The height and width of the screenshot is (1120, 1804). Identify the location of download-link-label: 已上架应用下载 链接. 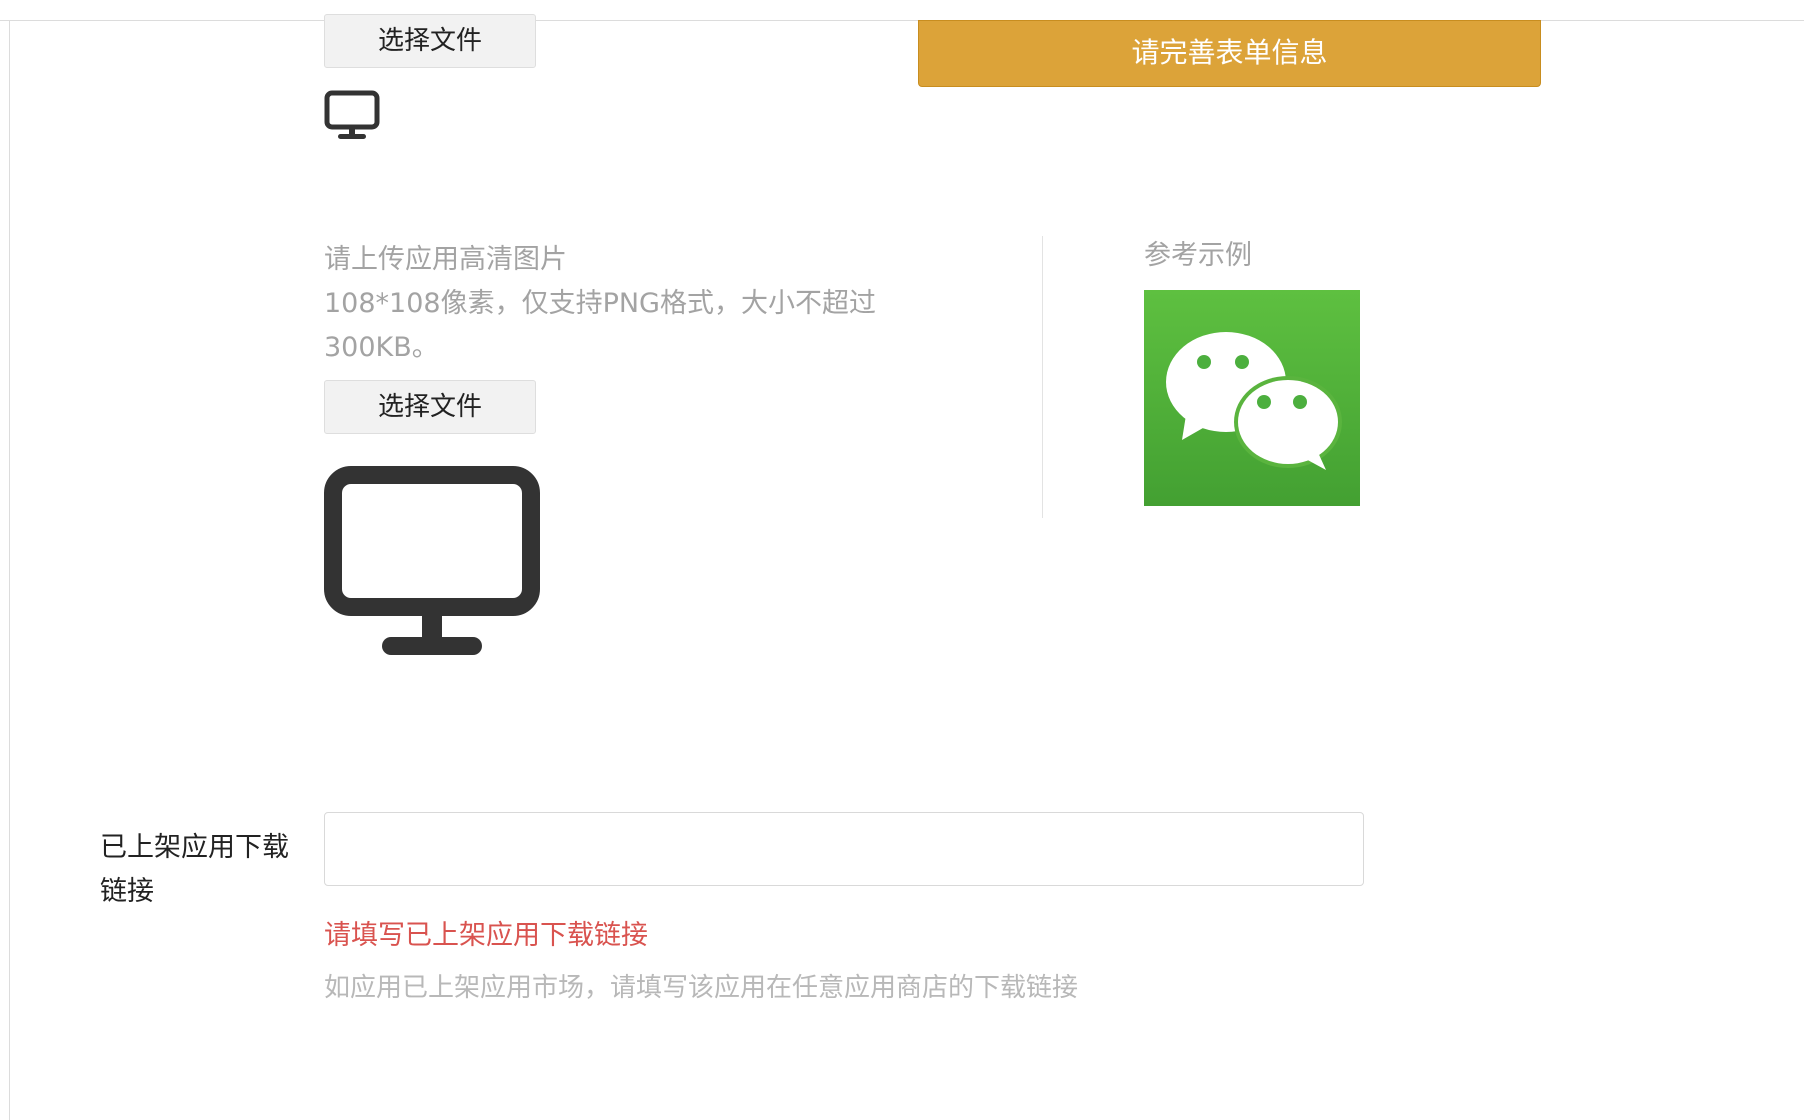
(205, 870).